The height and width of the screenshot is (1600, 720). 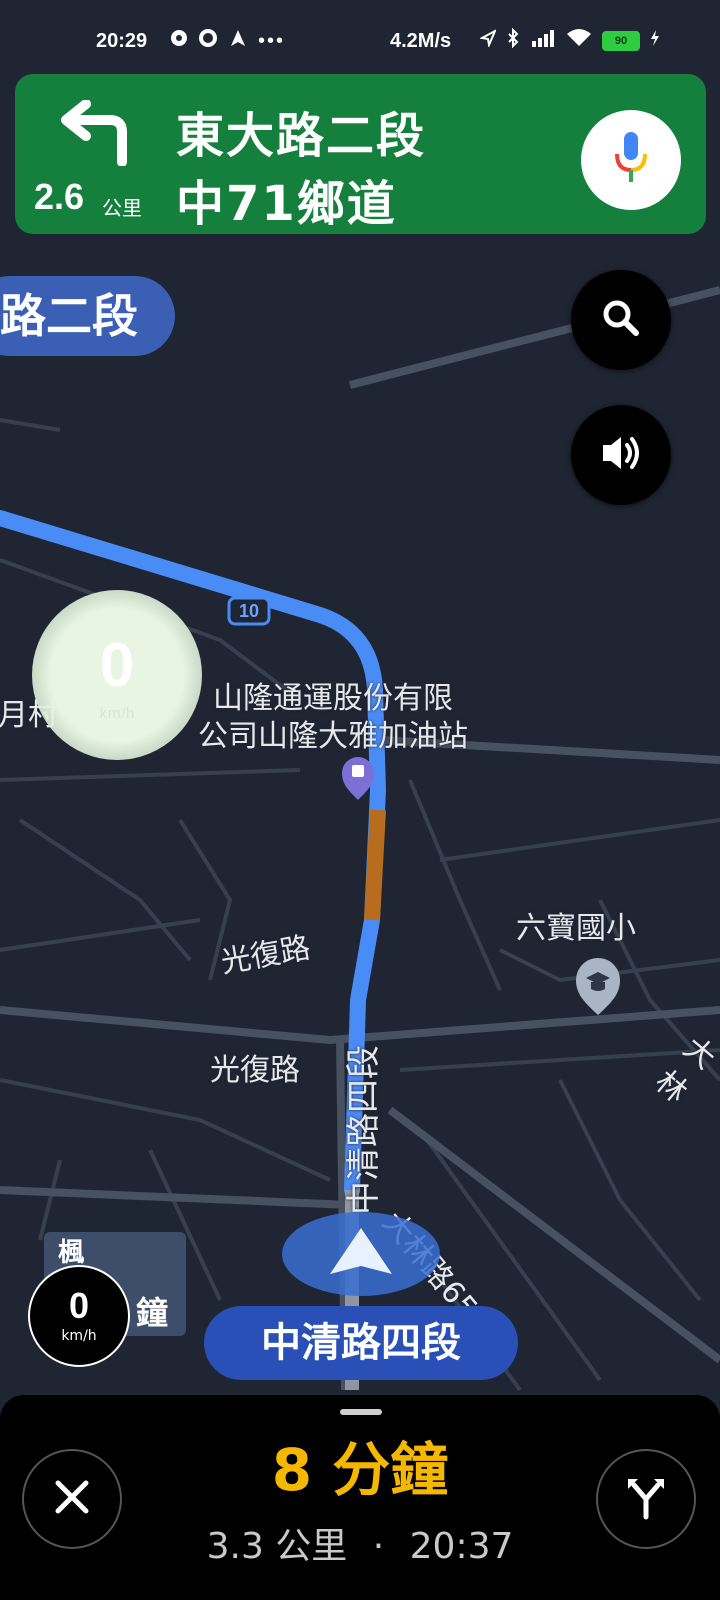 I want to click on status-bar: 20:29 ••• 4.2M/s 90, so click(x=360, y=40).